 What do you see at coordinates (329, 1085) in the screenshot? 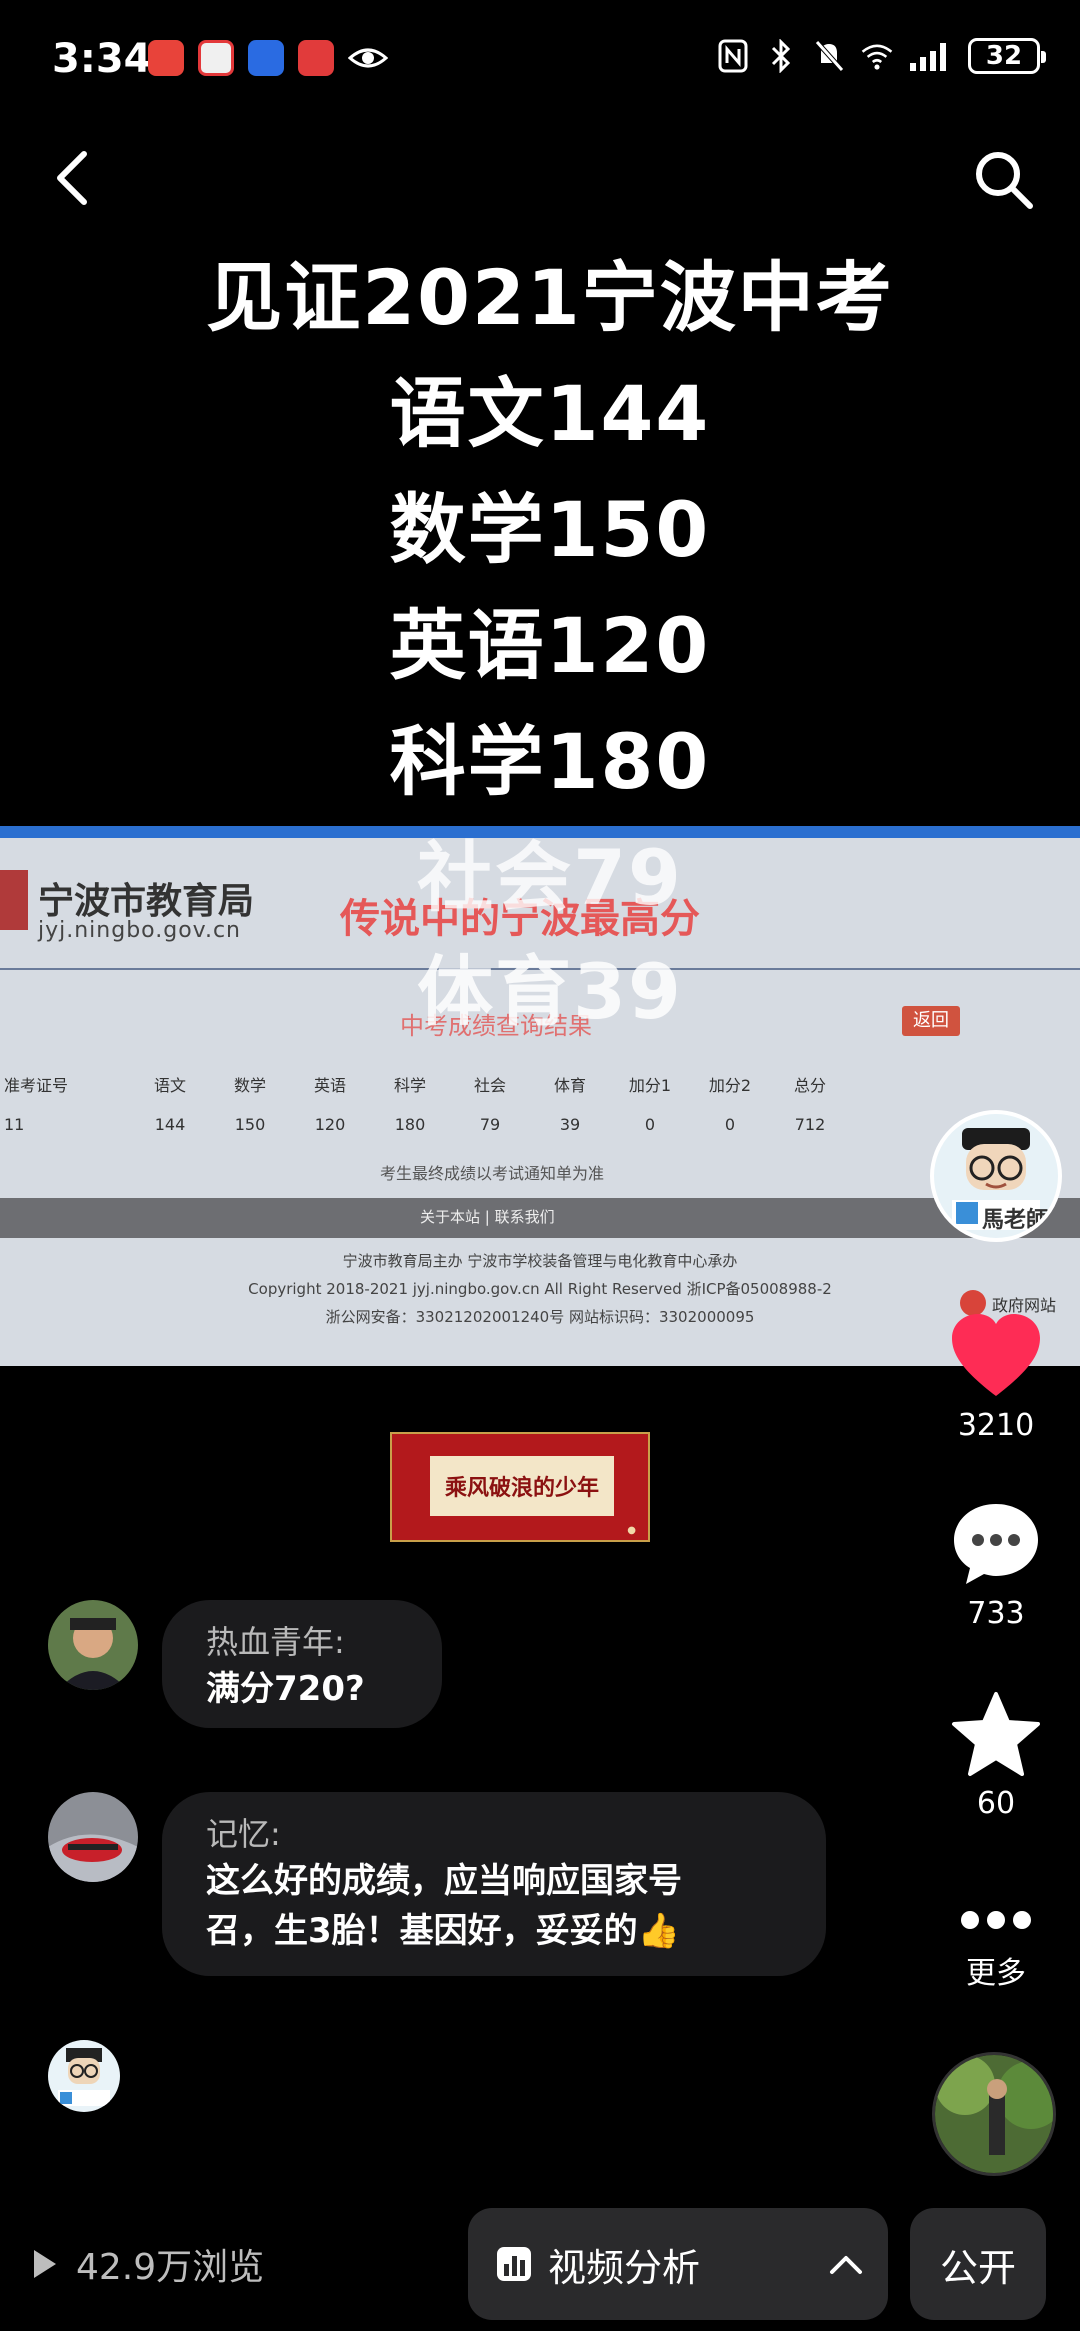
I see `table-header-cell: 英语` at bounding box center [329, 1085].